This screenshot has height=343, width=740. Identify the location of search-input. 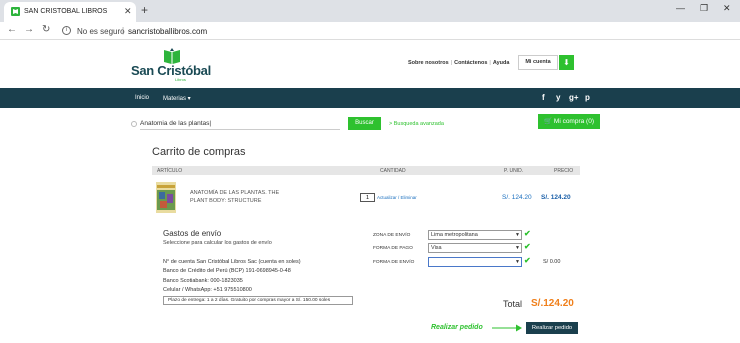
(240, 123).